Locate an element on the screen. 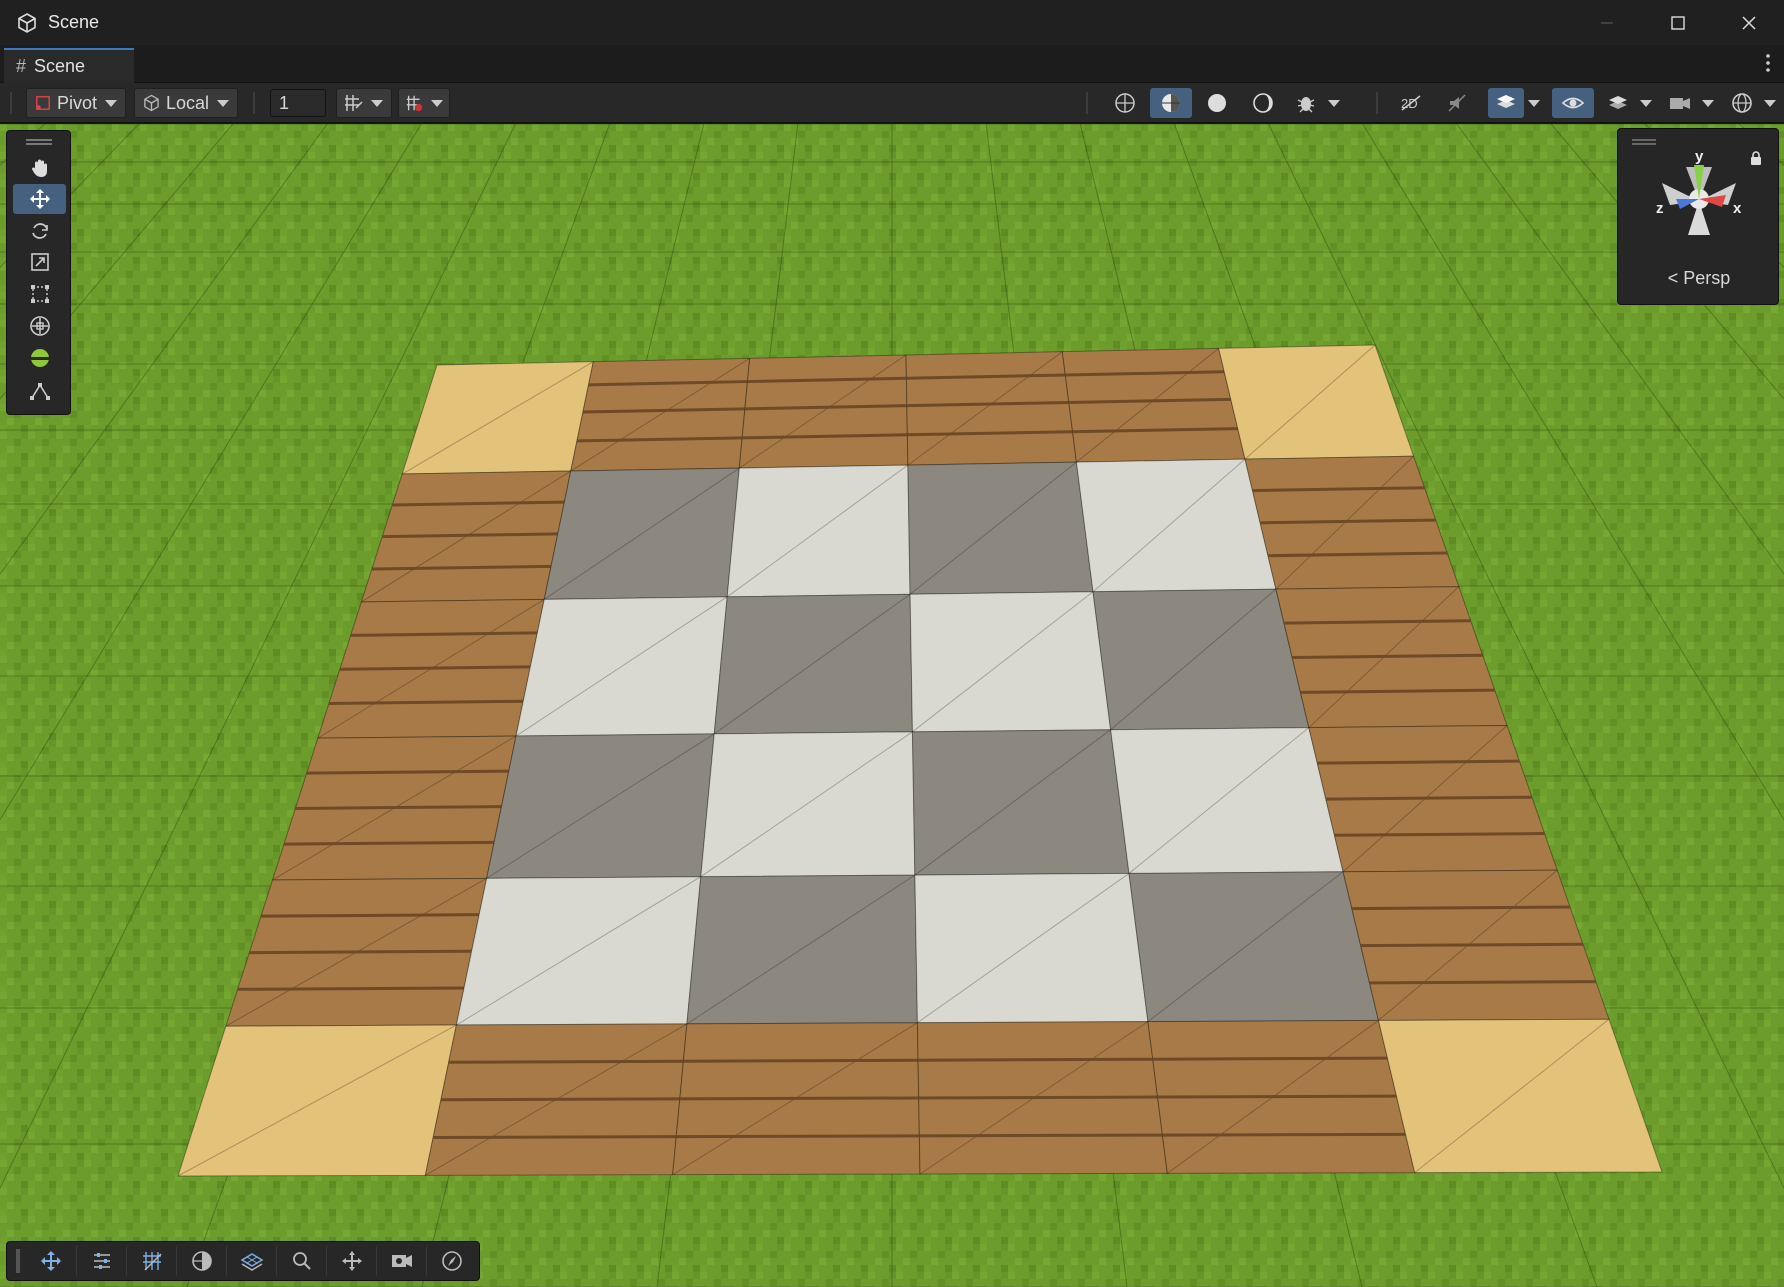  rotate-tool-button is located at coordinates (39, 231).